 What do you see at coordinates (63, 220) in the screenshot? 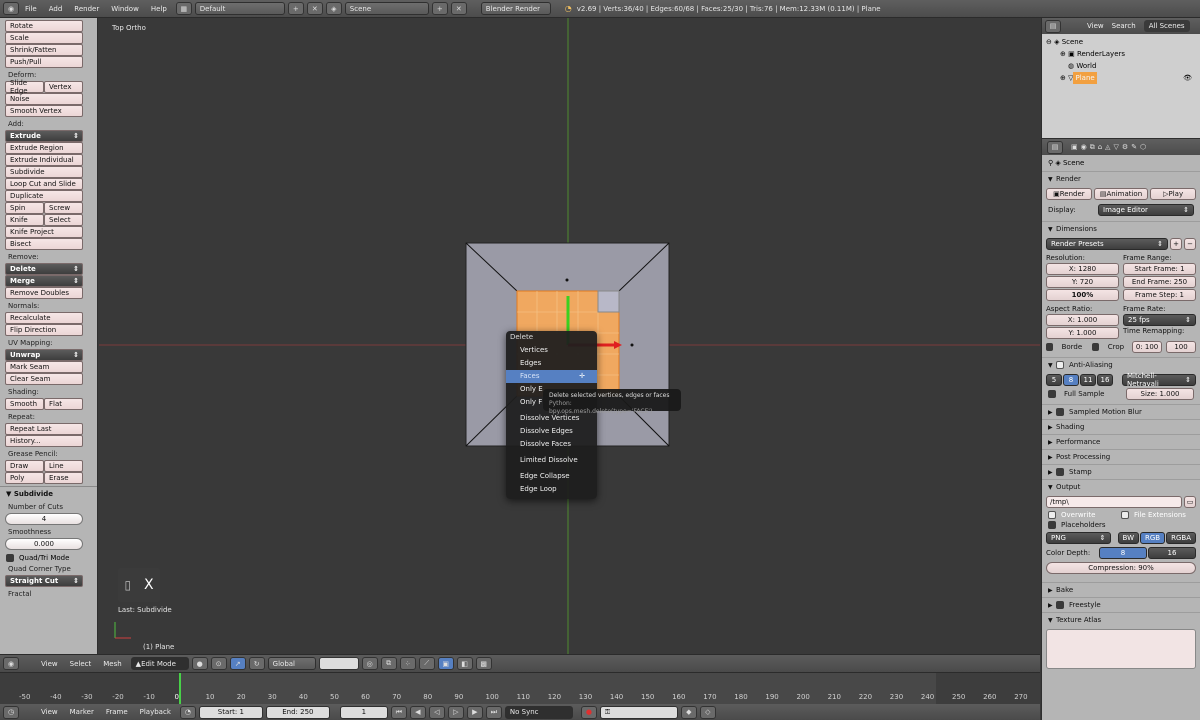
I see `knife-select-button: Select` at bounding box center [63, 220].